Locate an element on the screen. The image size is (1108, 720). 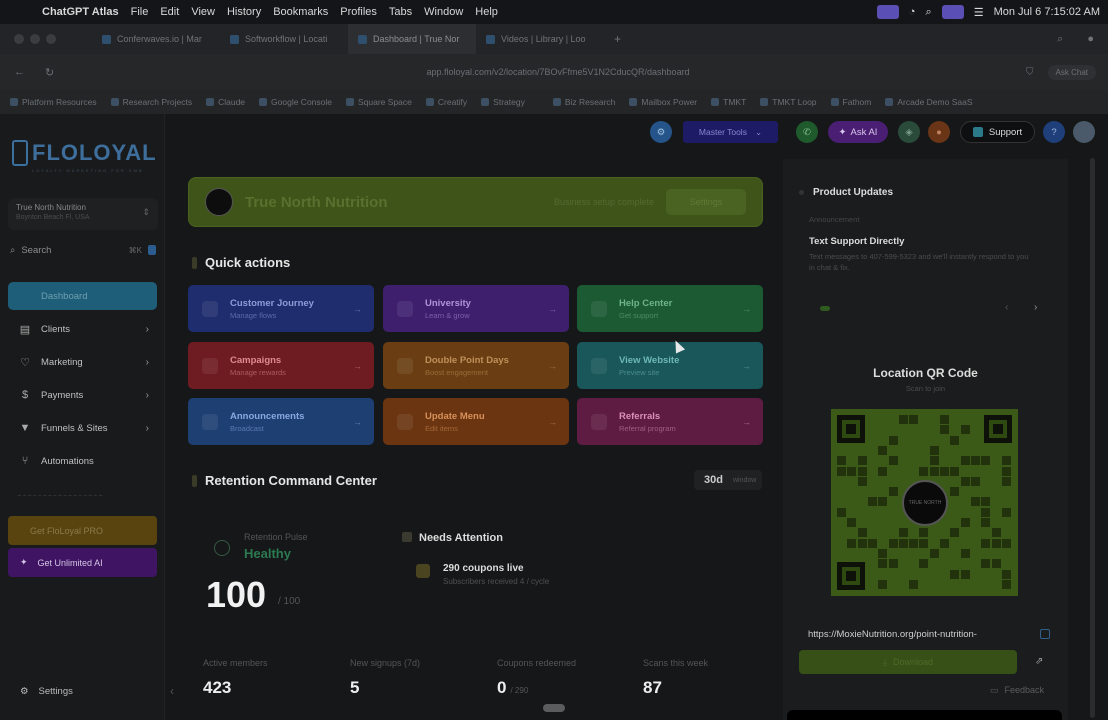
reload-icon: ↻ is located at coordinates (49, 72).